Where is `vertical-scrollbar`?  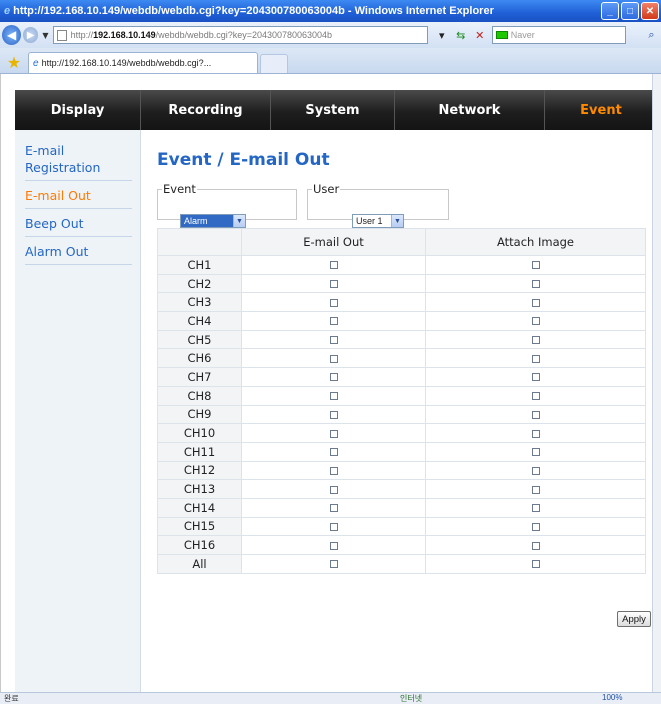 vertical-scrollbar is located at coordinates (656, 383).